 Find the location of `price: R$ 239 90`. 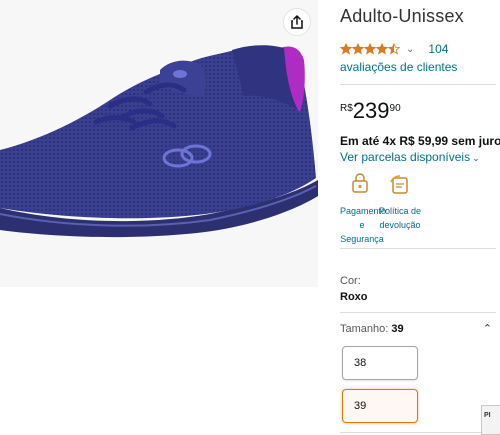

price: R$ 239 90 is located at coordinates (370, 111).